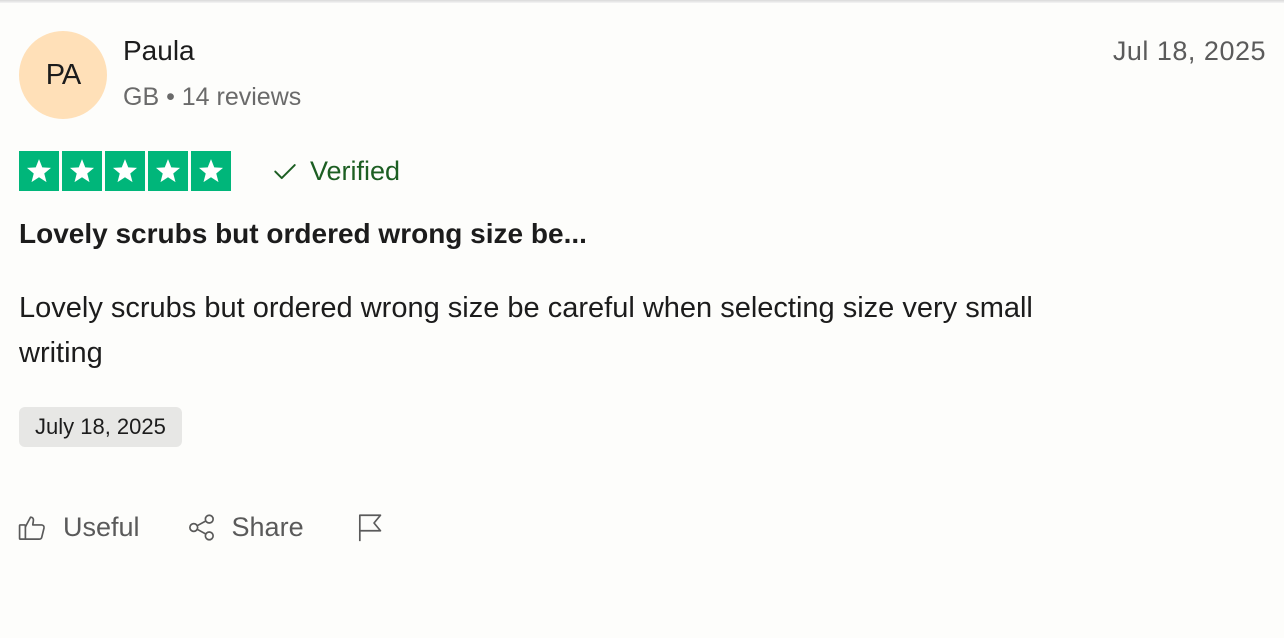  Describe the element at coordinates (267, 527) in the screenshot. I see `share-label: Share` at that location.